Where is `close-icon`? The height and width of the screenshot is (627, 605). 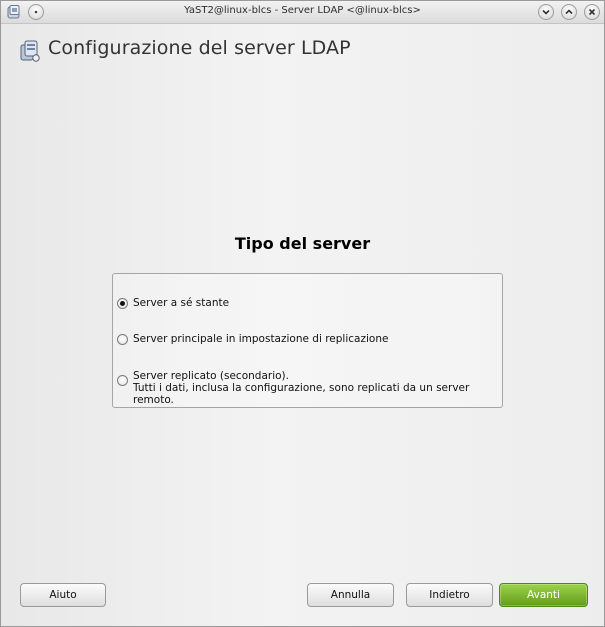
close-icon is located at coordinates (592, 12).